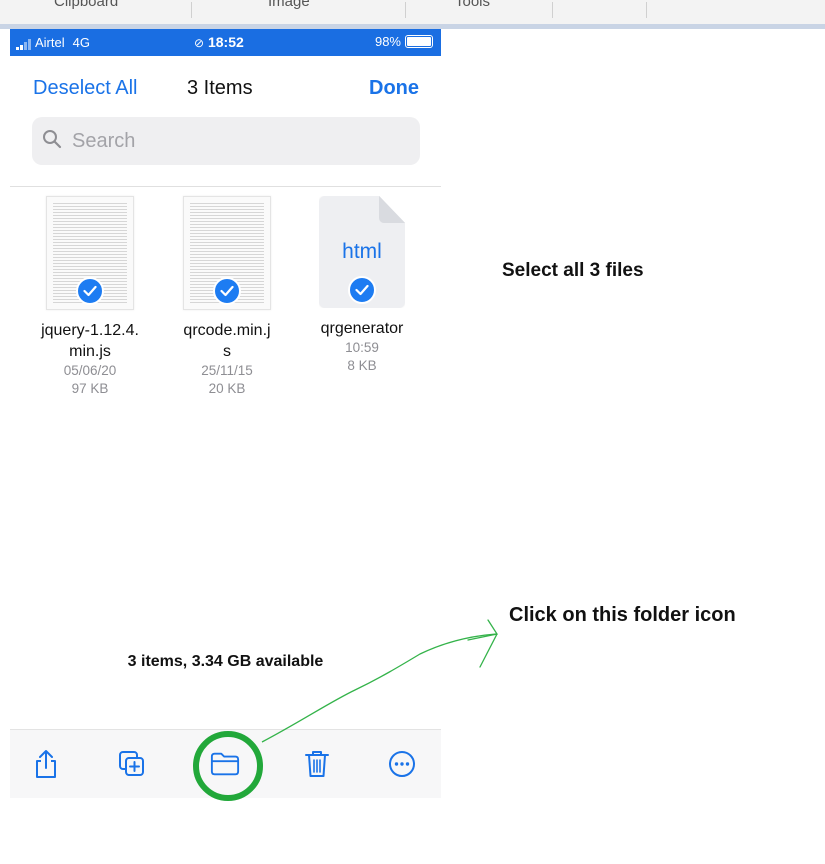 This screenshot has height=864, width=825. I want to click on share-icon, so click(46, 764).